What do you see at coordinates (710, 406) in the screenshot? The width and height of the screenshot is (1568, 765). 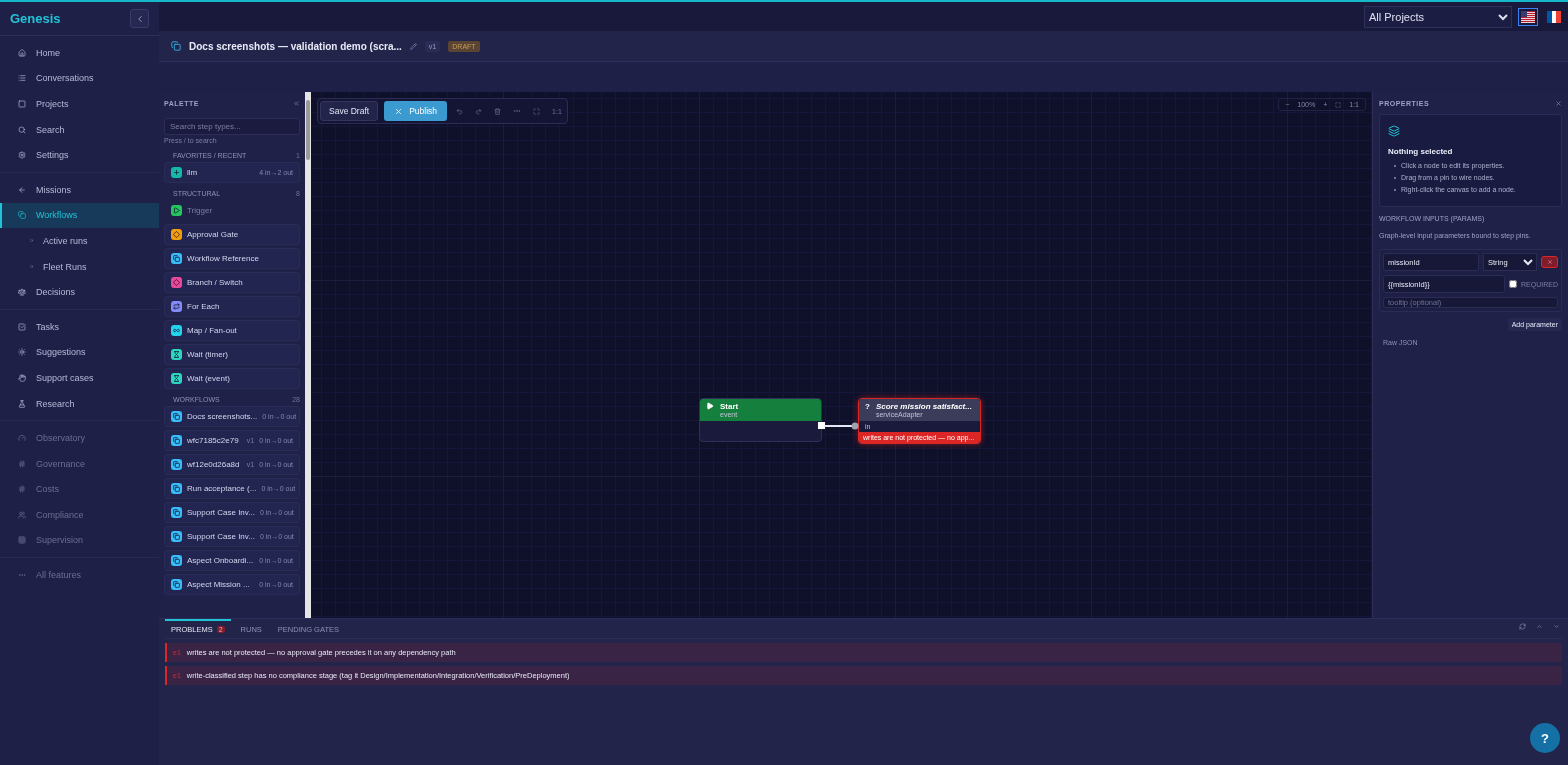 I see `play-icon` at bounding box center [710, 406].